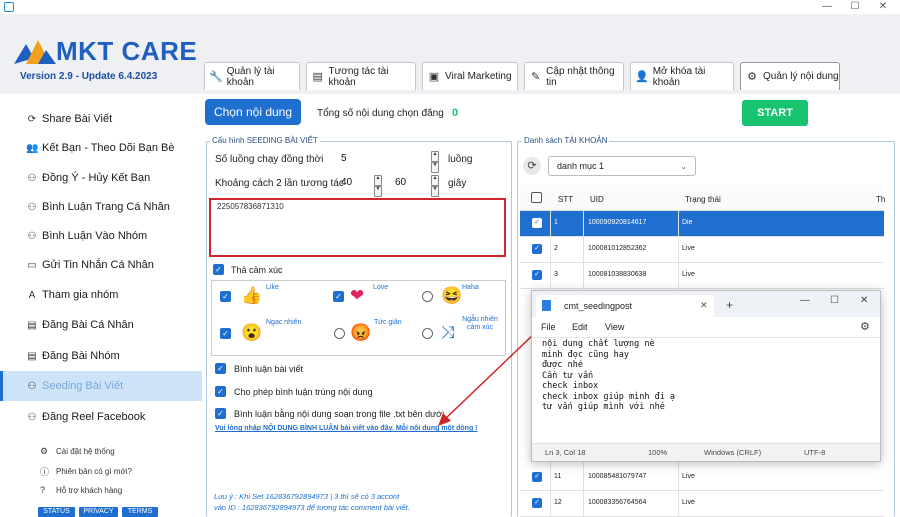 This screenshot has width=900, height=517. What do you see at coordinates (622, 166) in the screenshot?
I see `category-select: danh mục 1 ⌄` at bounding box center [622, 166].